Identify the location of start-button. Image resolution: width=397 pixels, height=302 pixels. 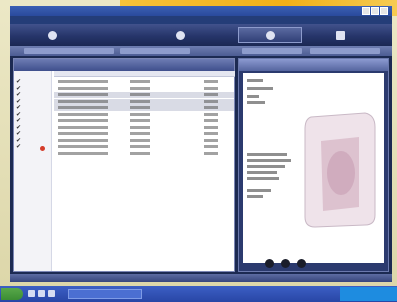
(12, 294).